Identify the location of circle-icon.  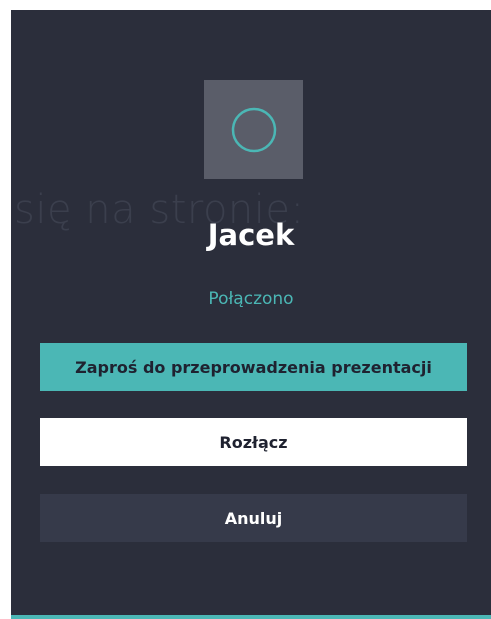
(253, 129).